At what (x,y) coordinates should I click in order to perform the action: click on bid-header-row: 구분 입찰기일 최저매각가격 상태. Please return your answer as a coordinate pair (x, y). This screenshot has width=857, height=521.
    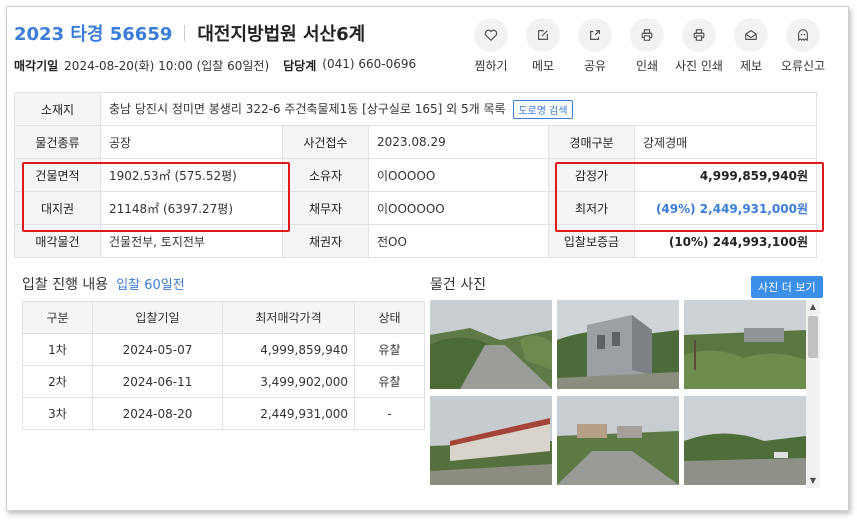
    Looking at the image, I should click on (223, 317).